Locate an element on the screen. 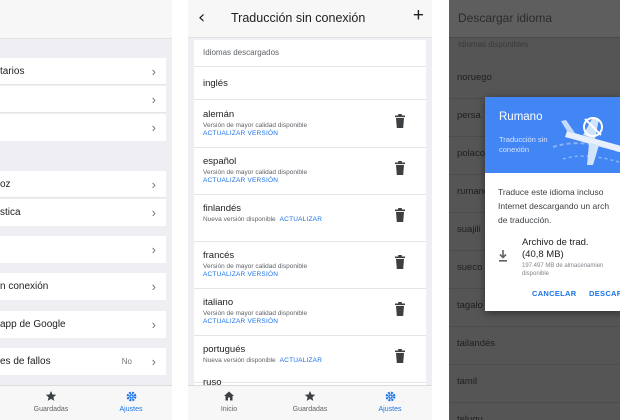  download-top-bar: Descargar idioma is located at coordinates (534, 19).